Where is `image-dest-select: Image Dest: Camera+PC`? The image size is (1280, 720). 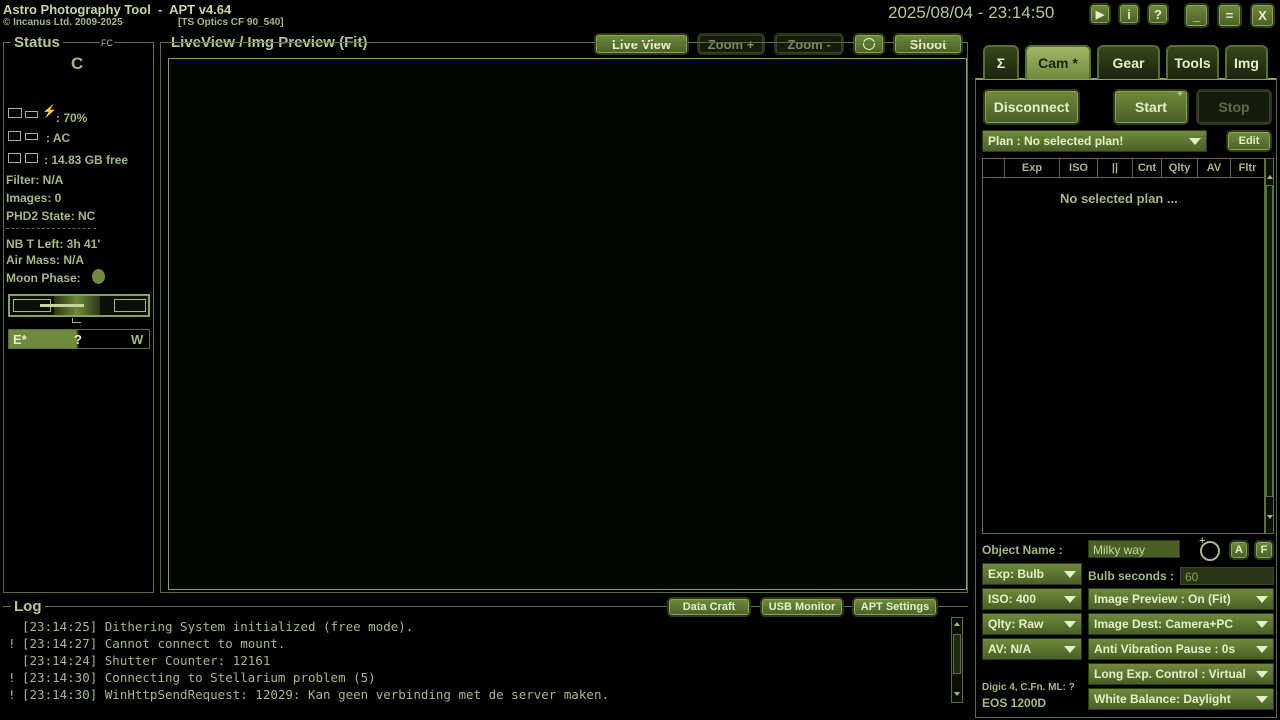
image-dest-select: Image Dest: Camera+PC is located at coordinates (1181, 624).